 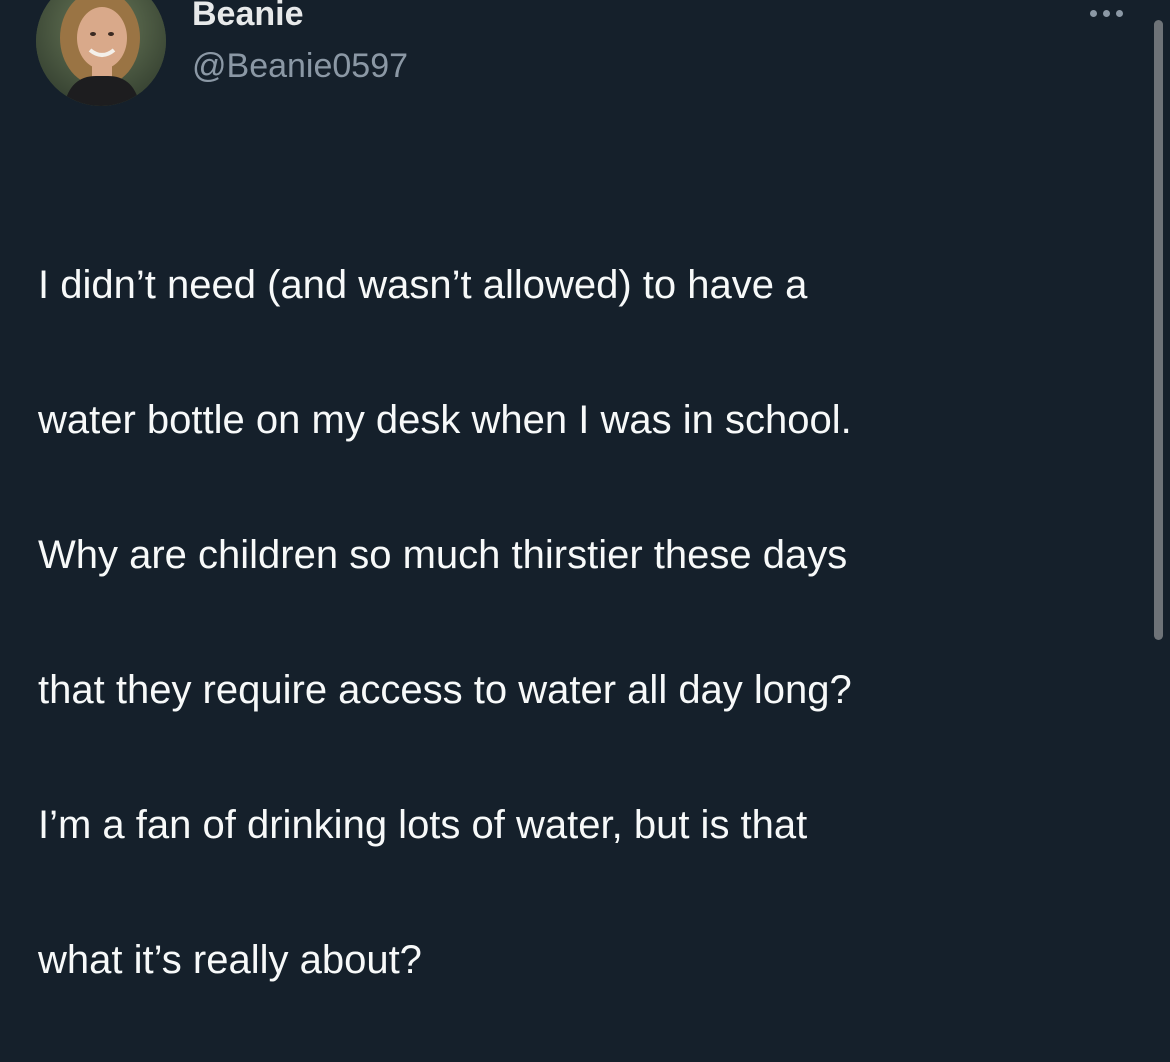 I want to click on tweet-text-line: what it’s really about?, so click(x=230, y=959).